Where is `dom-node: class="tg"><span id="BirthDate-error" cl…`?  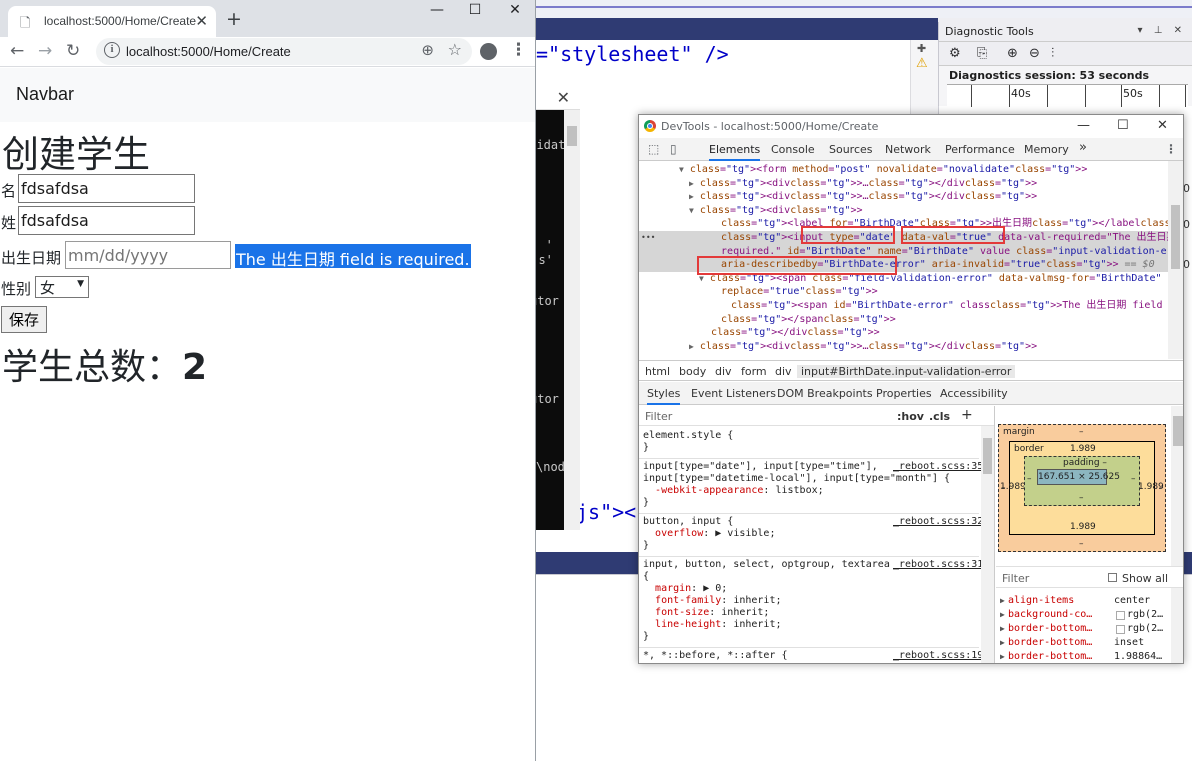 dom-node: class="tg"><span id="BirthDate-error" cl… is located at coordinates (904, 306).